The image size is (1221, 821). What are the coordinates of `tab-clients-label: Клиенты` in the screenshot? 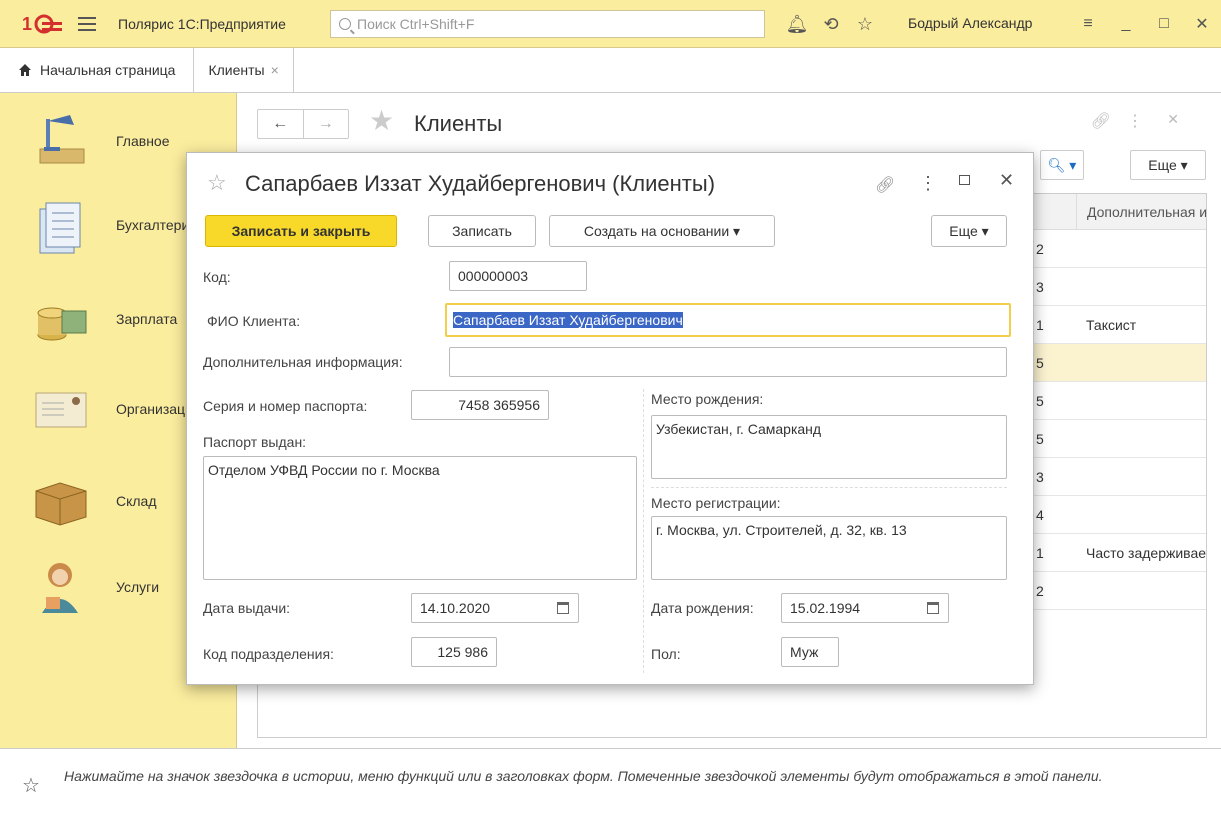 It's located at (236, 70).